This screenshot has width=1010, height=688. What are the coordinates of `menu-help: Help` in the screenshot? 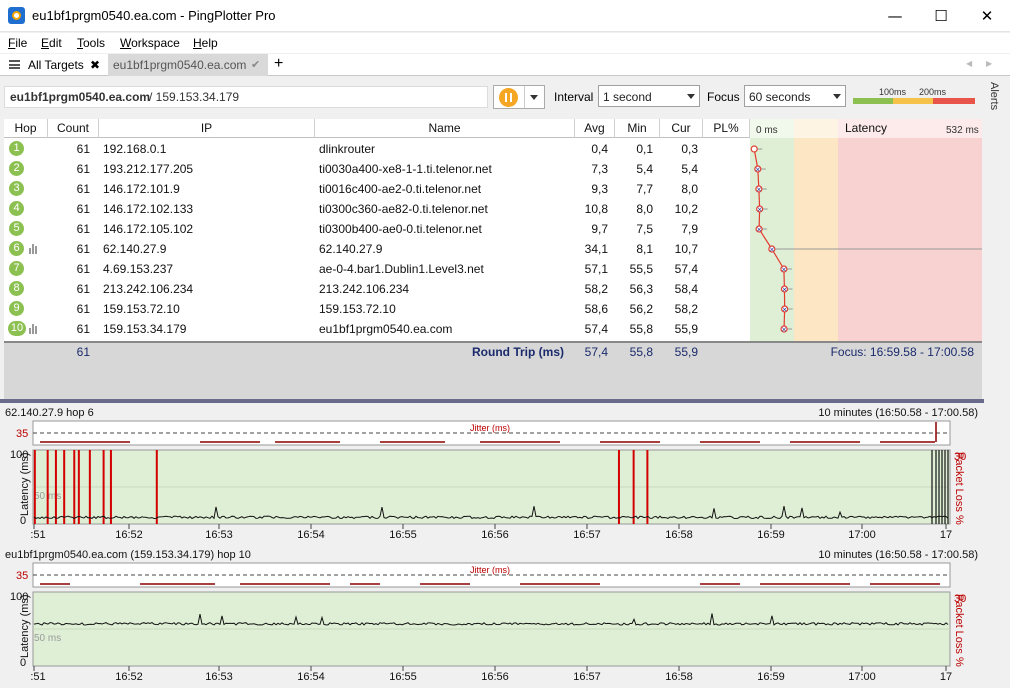 It's located at (205, 43).